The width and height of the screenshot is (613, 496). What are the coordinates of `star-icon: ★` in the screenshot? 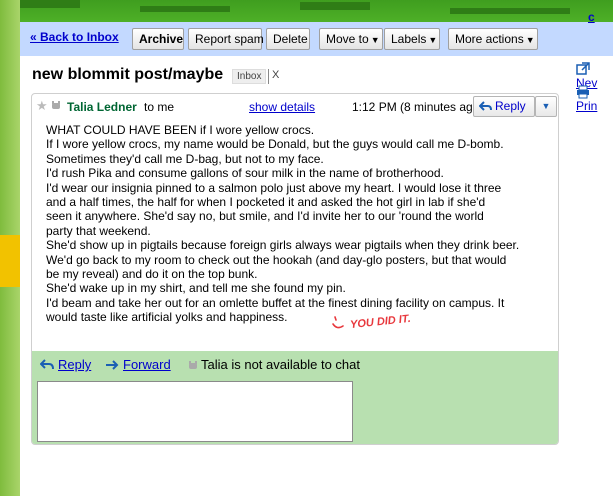 It's located at (42, 106).